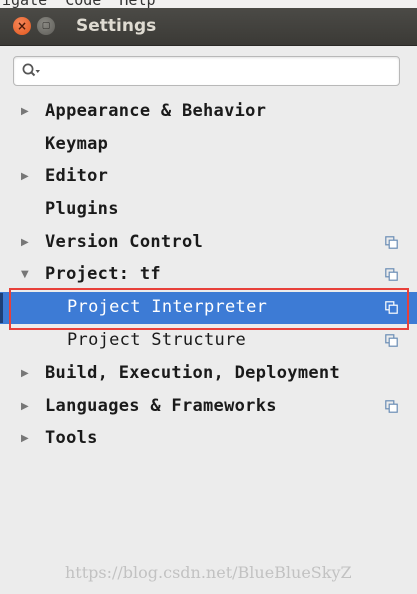  What do you see at coordinates (79, 4) in the screenshot?
I see `menu-bar-text: igate Code Help` at bounding box center [79, 4].